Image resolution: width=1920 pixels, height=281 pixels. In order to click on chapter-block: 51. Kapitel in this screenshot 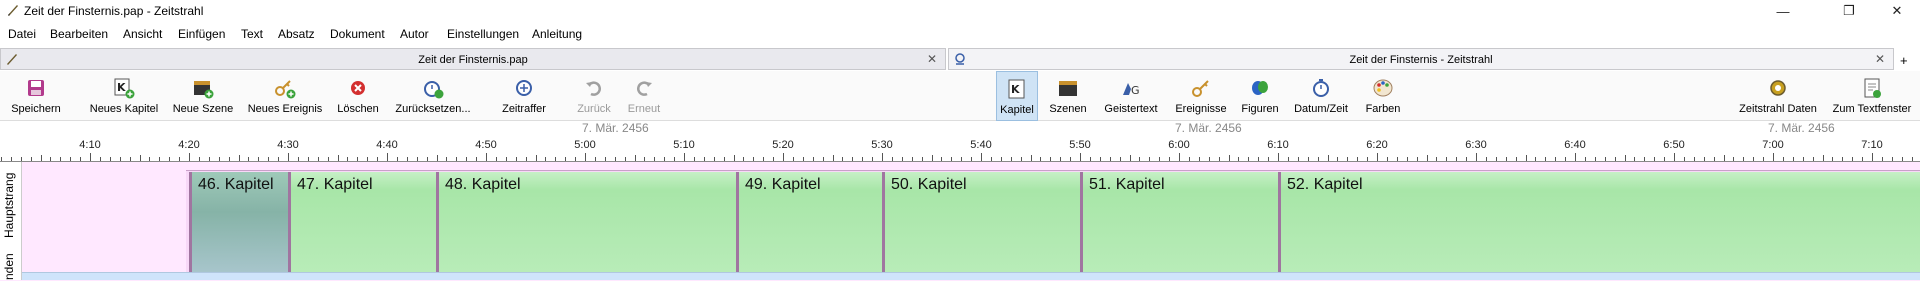, I will do `click(1179, 222)`.